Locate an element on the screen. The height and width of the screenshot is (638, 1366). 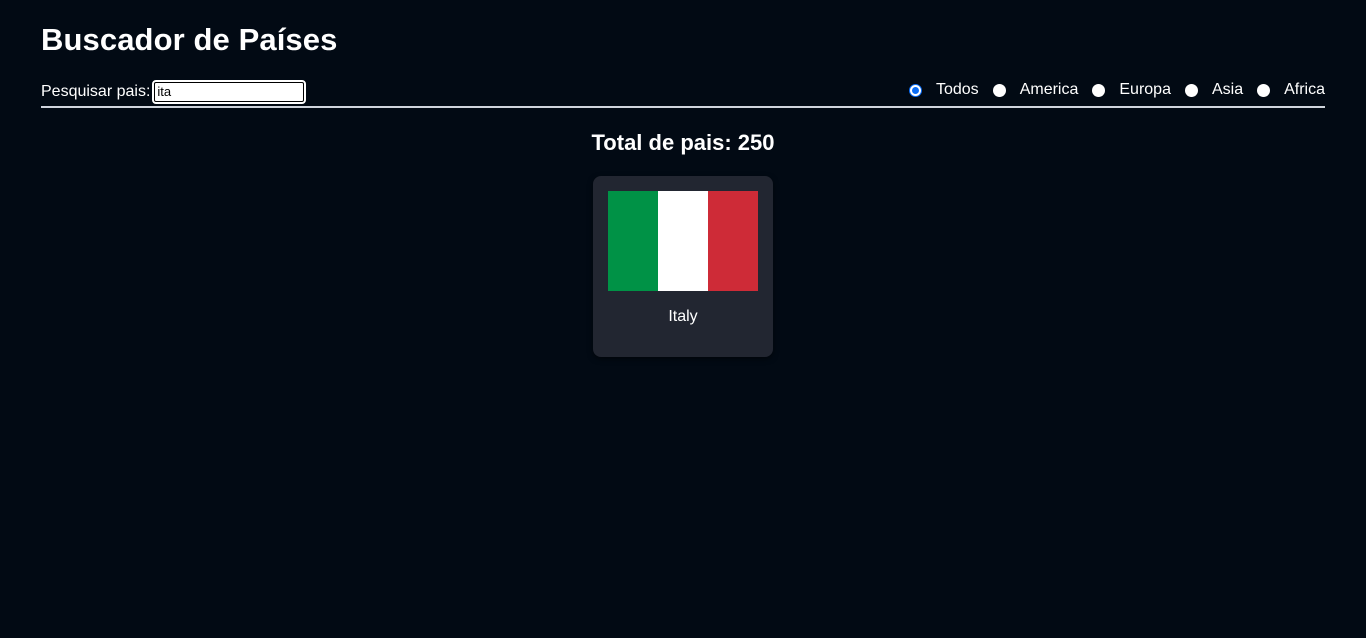
filter-option-america: America is located at coordinates (1035, 90).